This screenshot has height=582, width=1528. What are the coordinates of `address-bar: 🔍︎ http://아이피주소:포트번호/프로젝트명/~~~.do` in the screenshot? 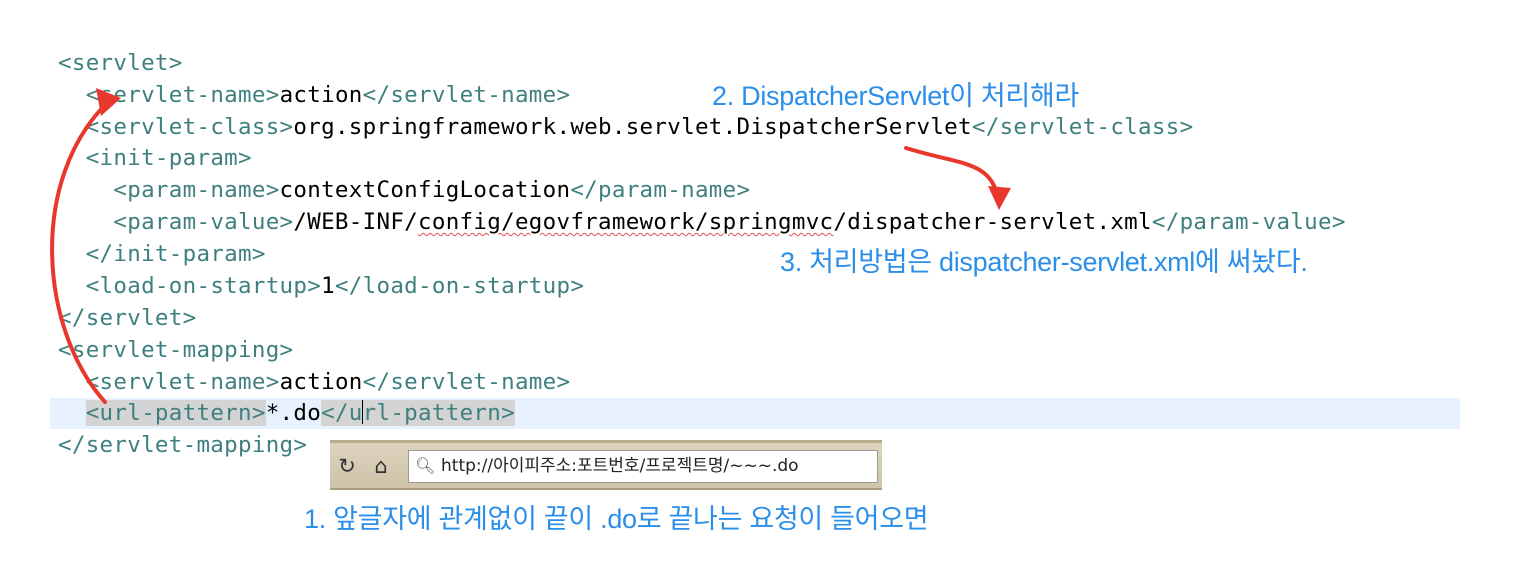 It's located at (643, 466).